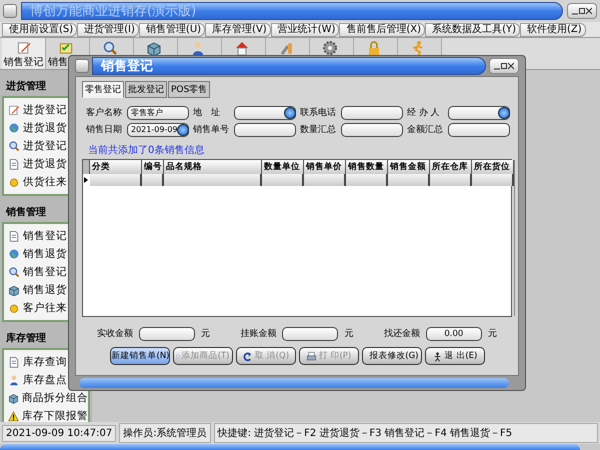  What do you see at coordinates (146, 89) in the screenshot?
I see `tab: 批发登记` at bounding box center [146, 89].